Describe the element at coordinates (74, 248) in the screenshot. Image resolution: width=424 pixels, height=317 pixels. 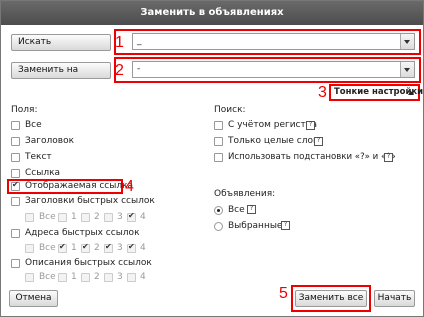
I see `quick-urls-1-label: 1` at that location.